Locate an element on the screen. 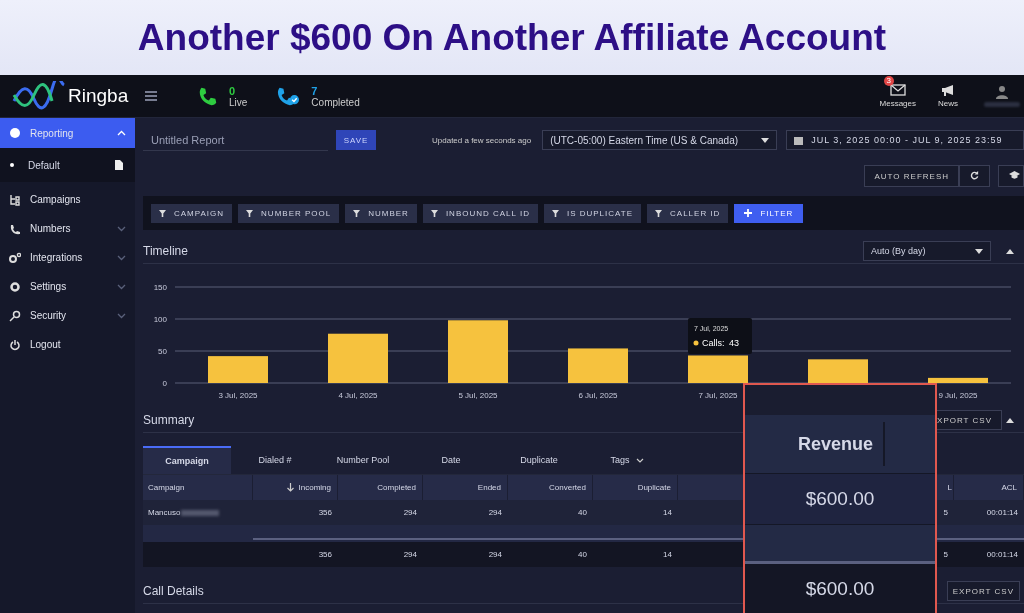 The image size is (1024, 613). table-cell-text: 14 is located at coordinates (667, 513).